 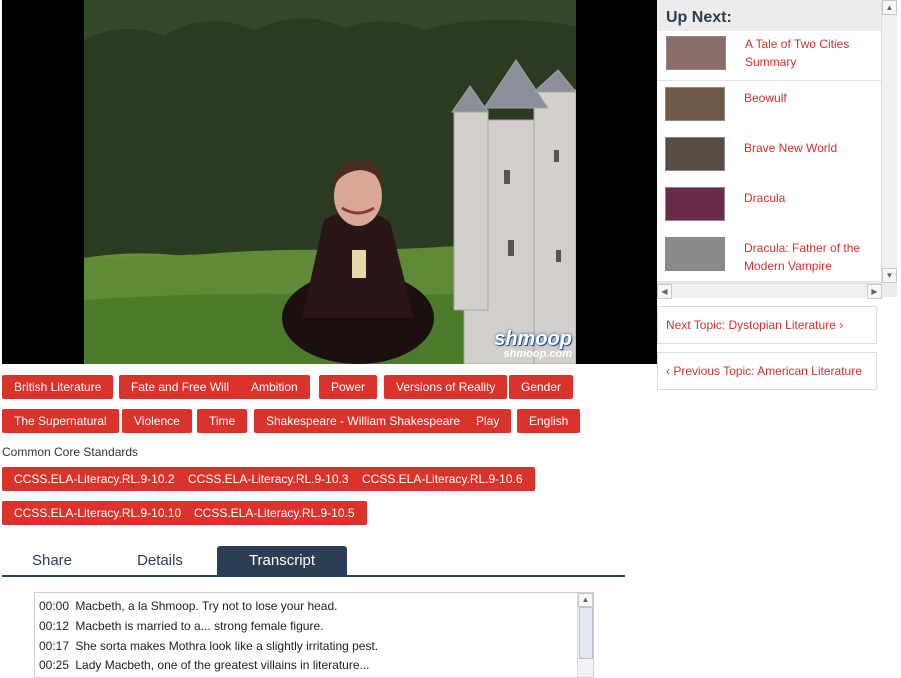 I want to click on tag-ambition: Ambition, so click(x=274, y=387).